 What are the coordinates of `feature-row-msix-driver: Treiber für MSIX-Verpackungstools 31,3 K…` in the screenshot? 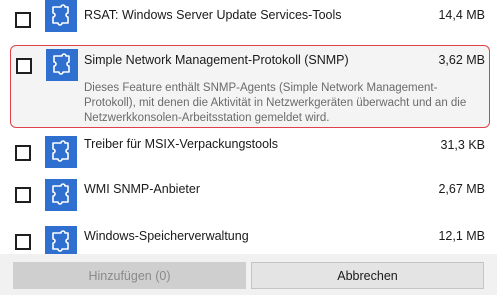 It's located at (248, 150).